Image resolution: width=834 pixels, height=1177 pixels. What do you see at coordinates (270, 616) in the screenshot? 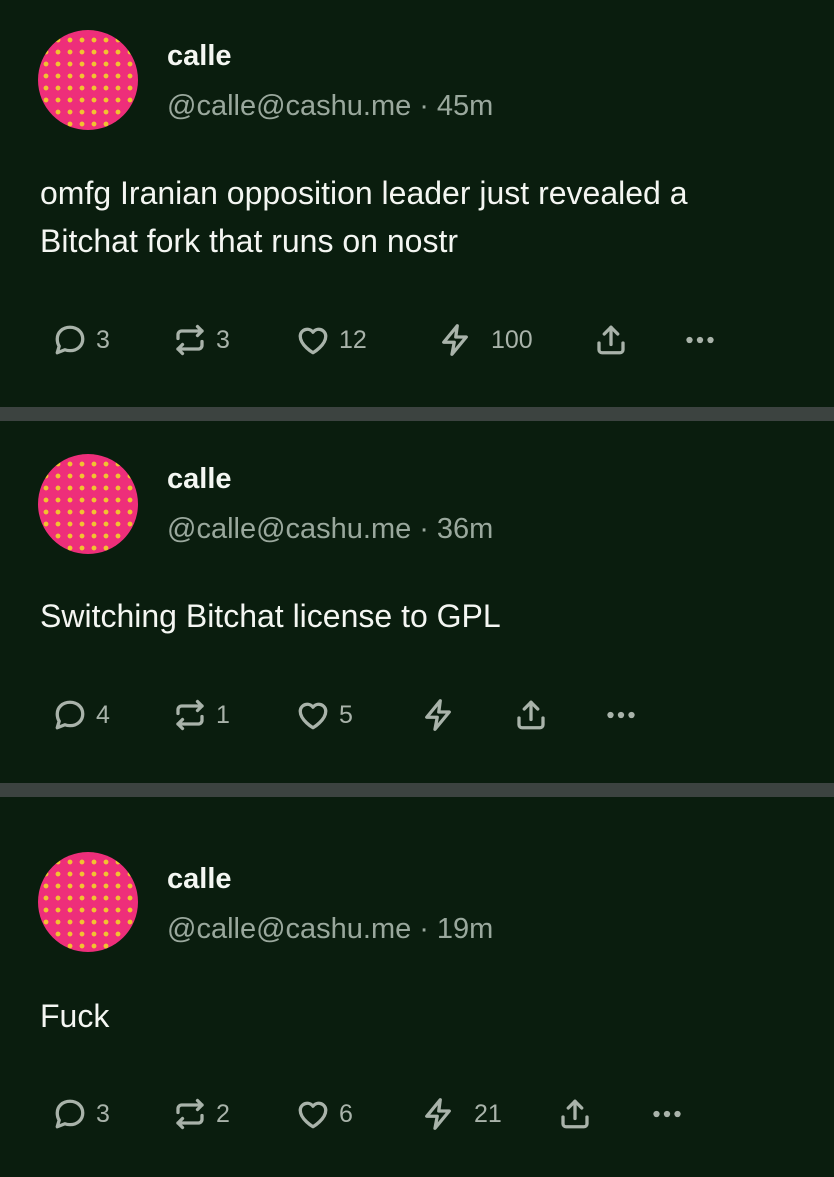
I see `post-content-line: Switching Bitchat license to GPL` at bounding box center [270, 616].